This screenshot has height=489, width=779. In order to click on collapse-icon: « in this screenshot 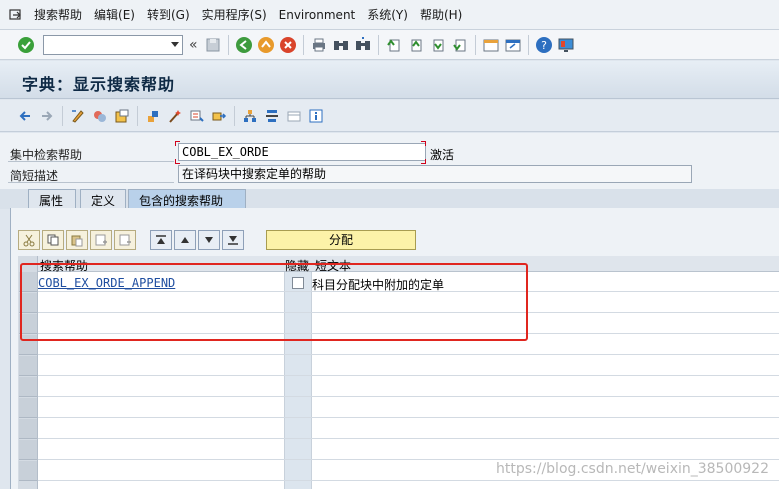, I will do `click(193, 45)`.